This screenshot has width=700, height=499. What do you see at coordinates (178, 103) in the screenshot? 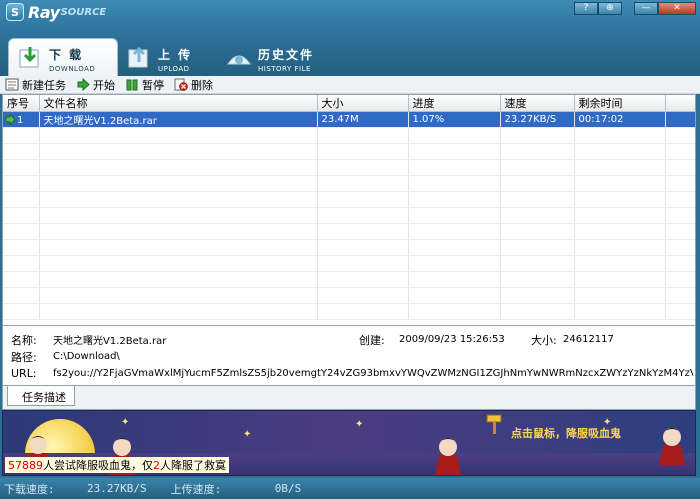
I see `column-header-name: 文件名称` at bounding box center [178, 103].